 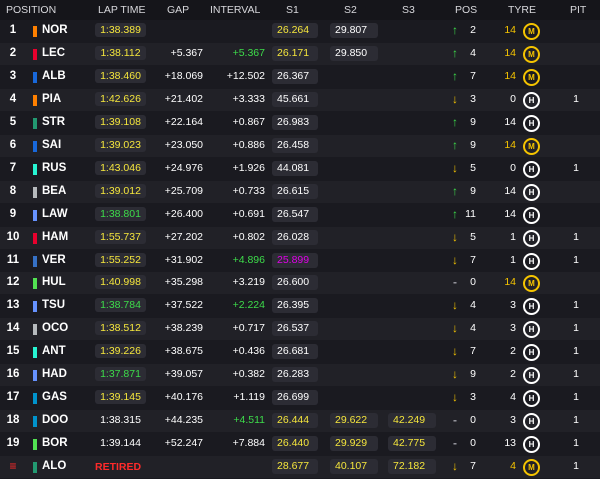 I want to click on sector-s1-time: 26.440, so click(x=295, y=444).